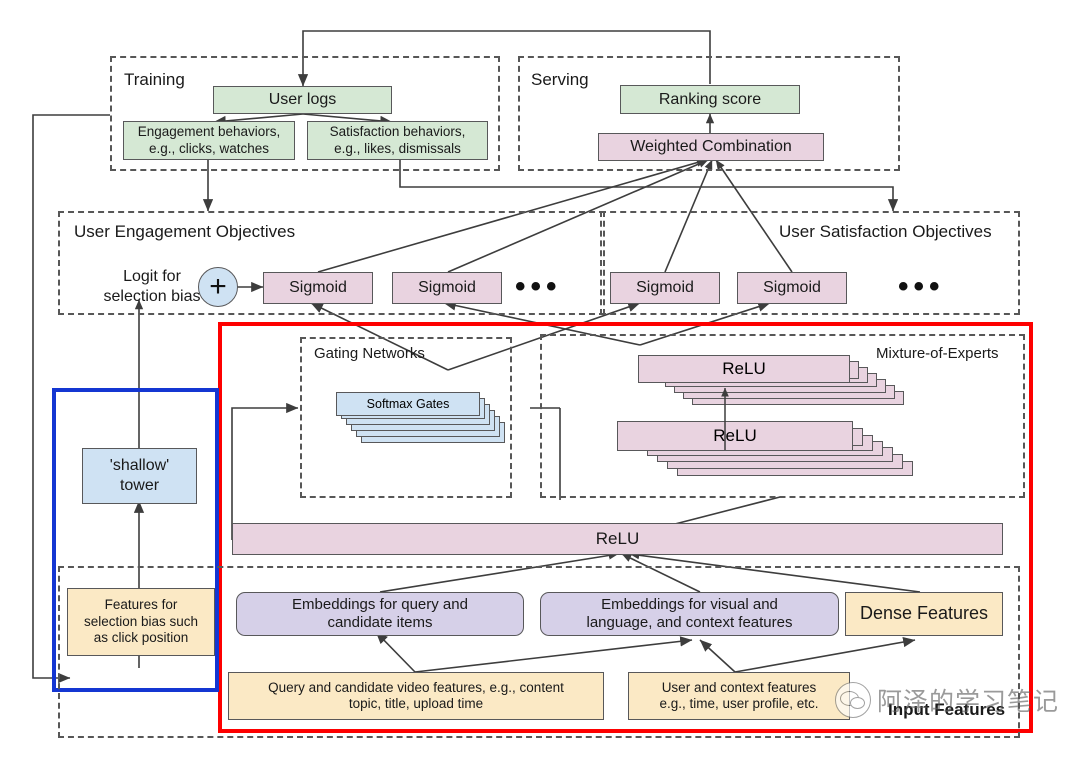 The image size is (1080, 758). Describe the element at coordinates (921, 286) in the screenshot. I see `satisfaction-ellipsis: •••` at that location.